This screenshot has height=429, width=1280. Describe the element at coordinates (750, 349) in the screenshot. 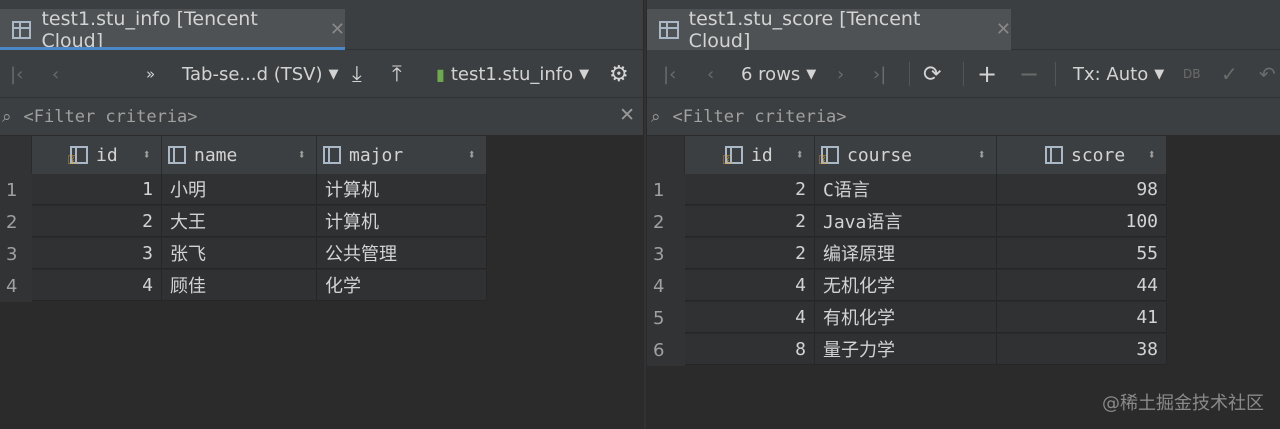

I see `cell-id: 8` at that location.